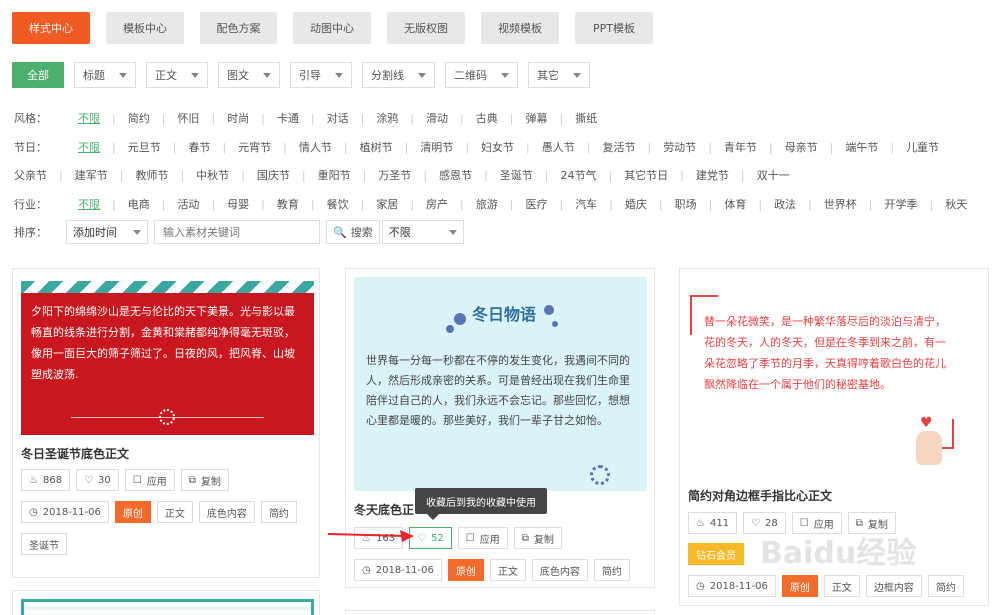 The width and height of the screenshot is (1000, 615). What do you see at coordinates (740, 147) in the screenshot?
I see `filter-tag: 青年节` at bounding box center [740, 147].